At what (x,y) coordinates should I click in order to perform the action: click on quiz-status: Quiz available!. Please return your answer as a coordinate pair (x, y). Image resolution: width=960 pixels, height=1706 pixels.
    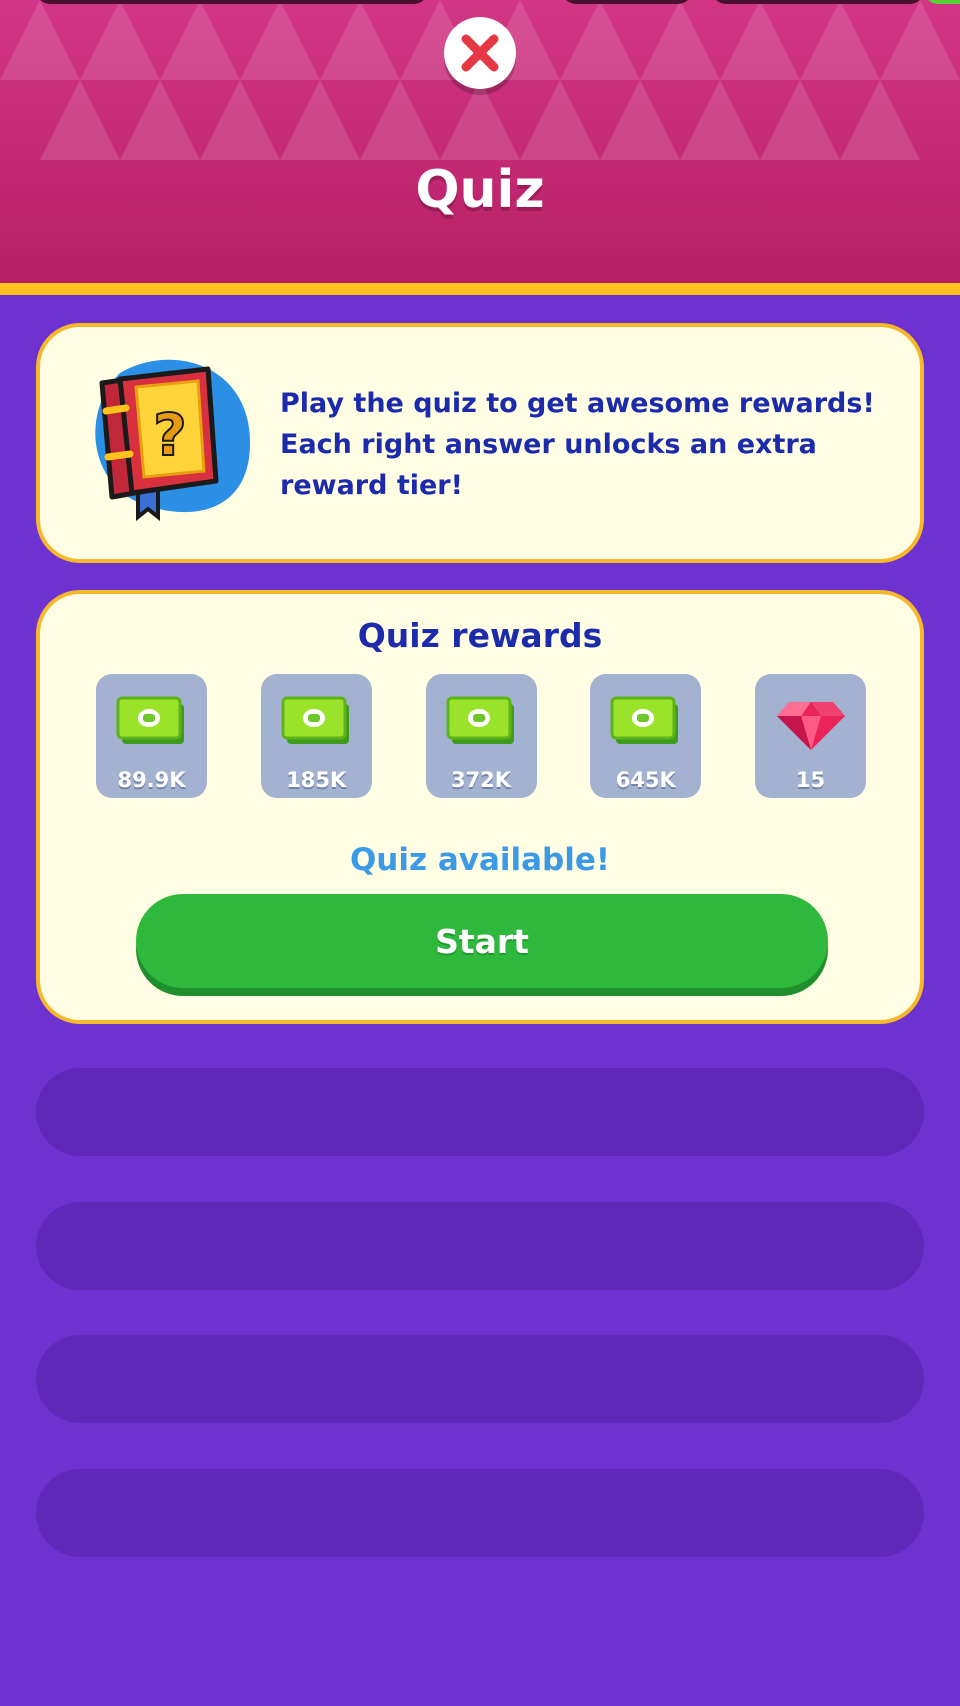
    Looking at the image, I should click on (480, 860).